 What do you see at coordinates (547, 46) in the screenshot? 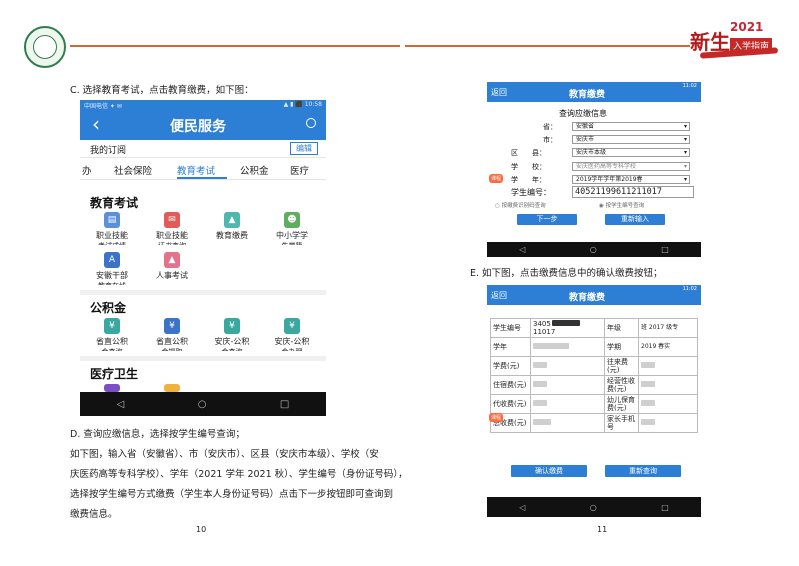
I see `header-rule-right` at bounding box center [547, 46].